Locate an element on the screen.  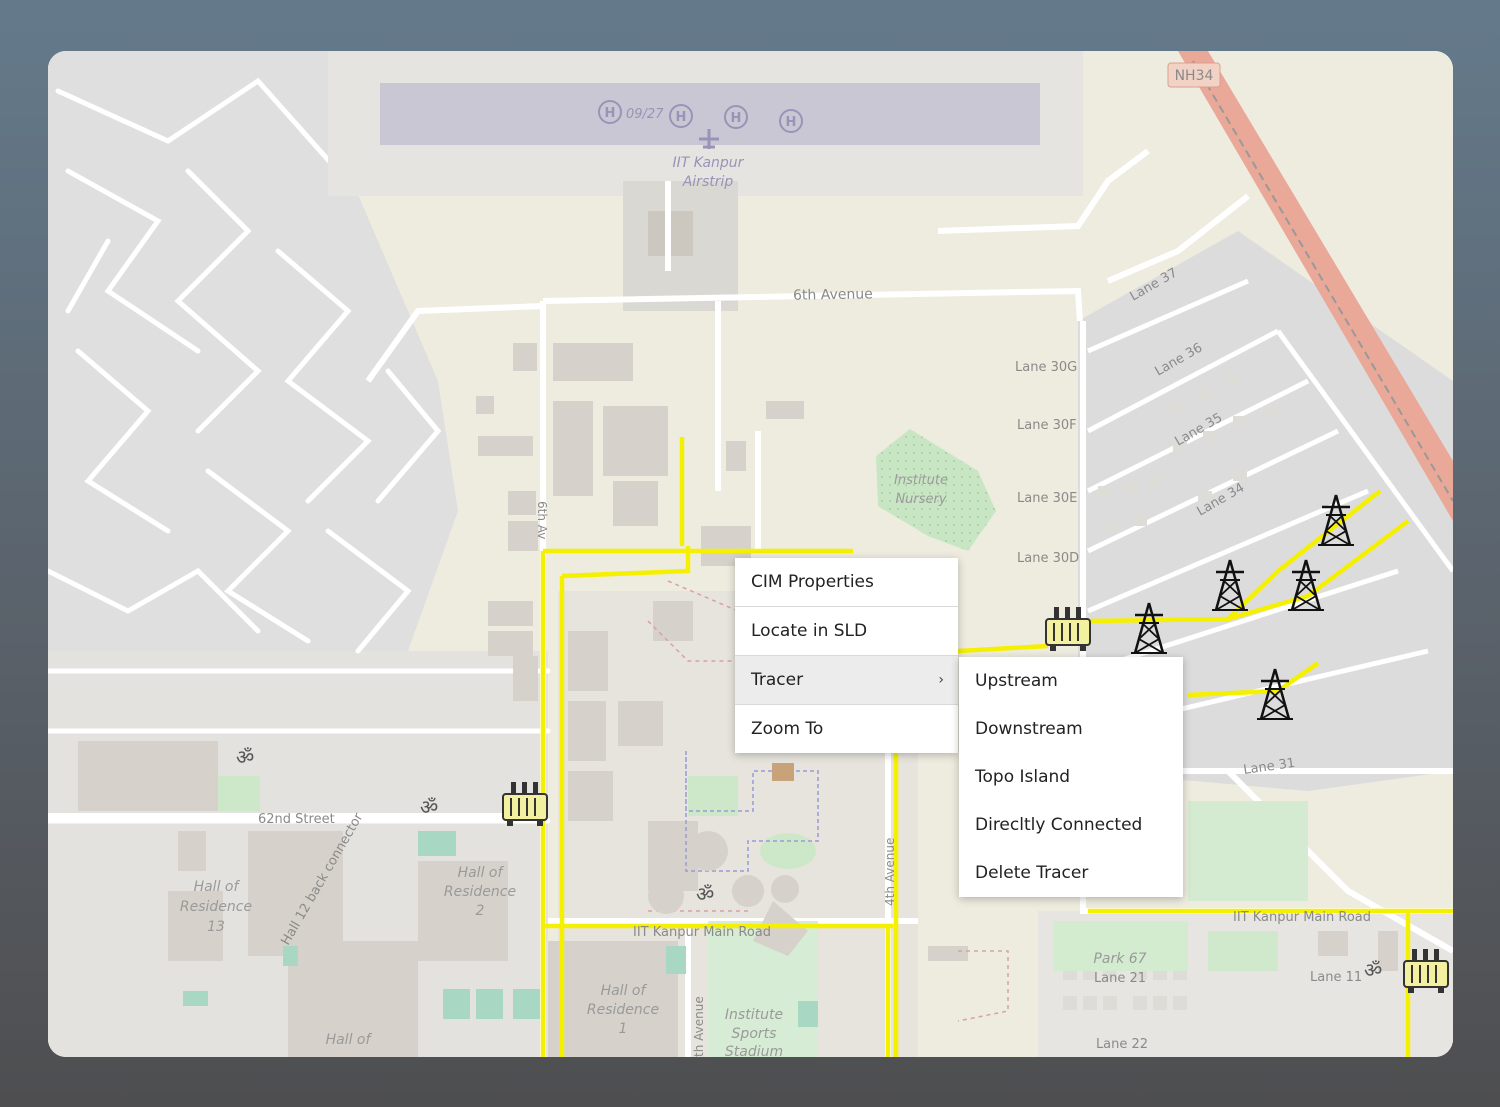
submenu-item-upstream: Upstream is located at coordinates (1071, 681).